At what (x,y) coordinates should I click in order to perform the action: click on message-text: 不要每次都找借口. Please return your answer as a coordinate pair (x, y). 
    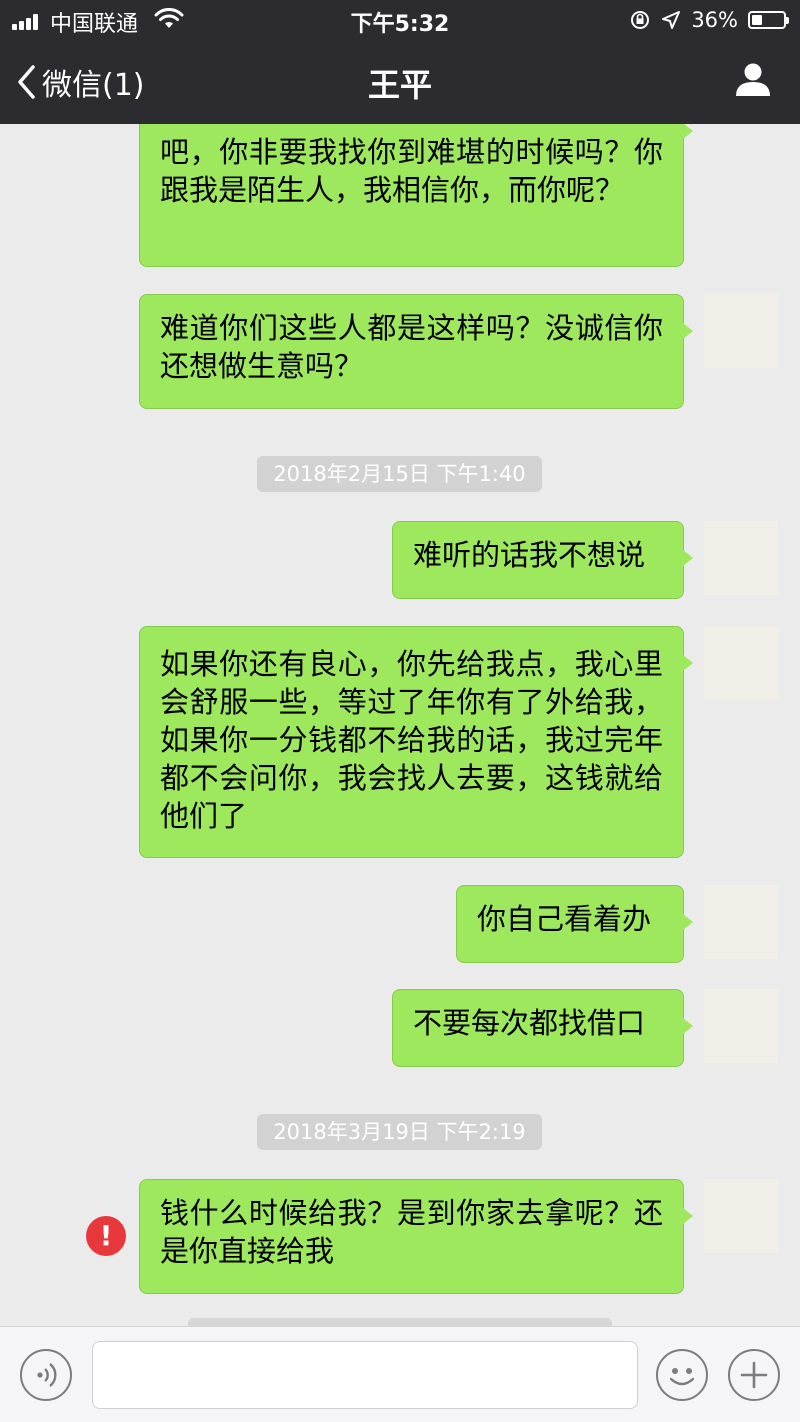
    Looking at the image, I should click on (529, 1023).